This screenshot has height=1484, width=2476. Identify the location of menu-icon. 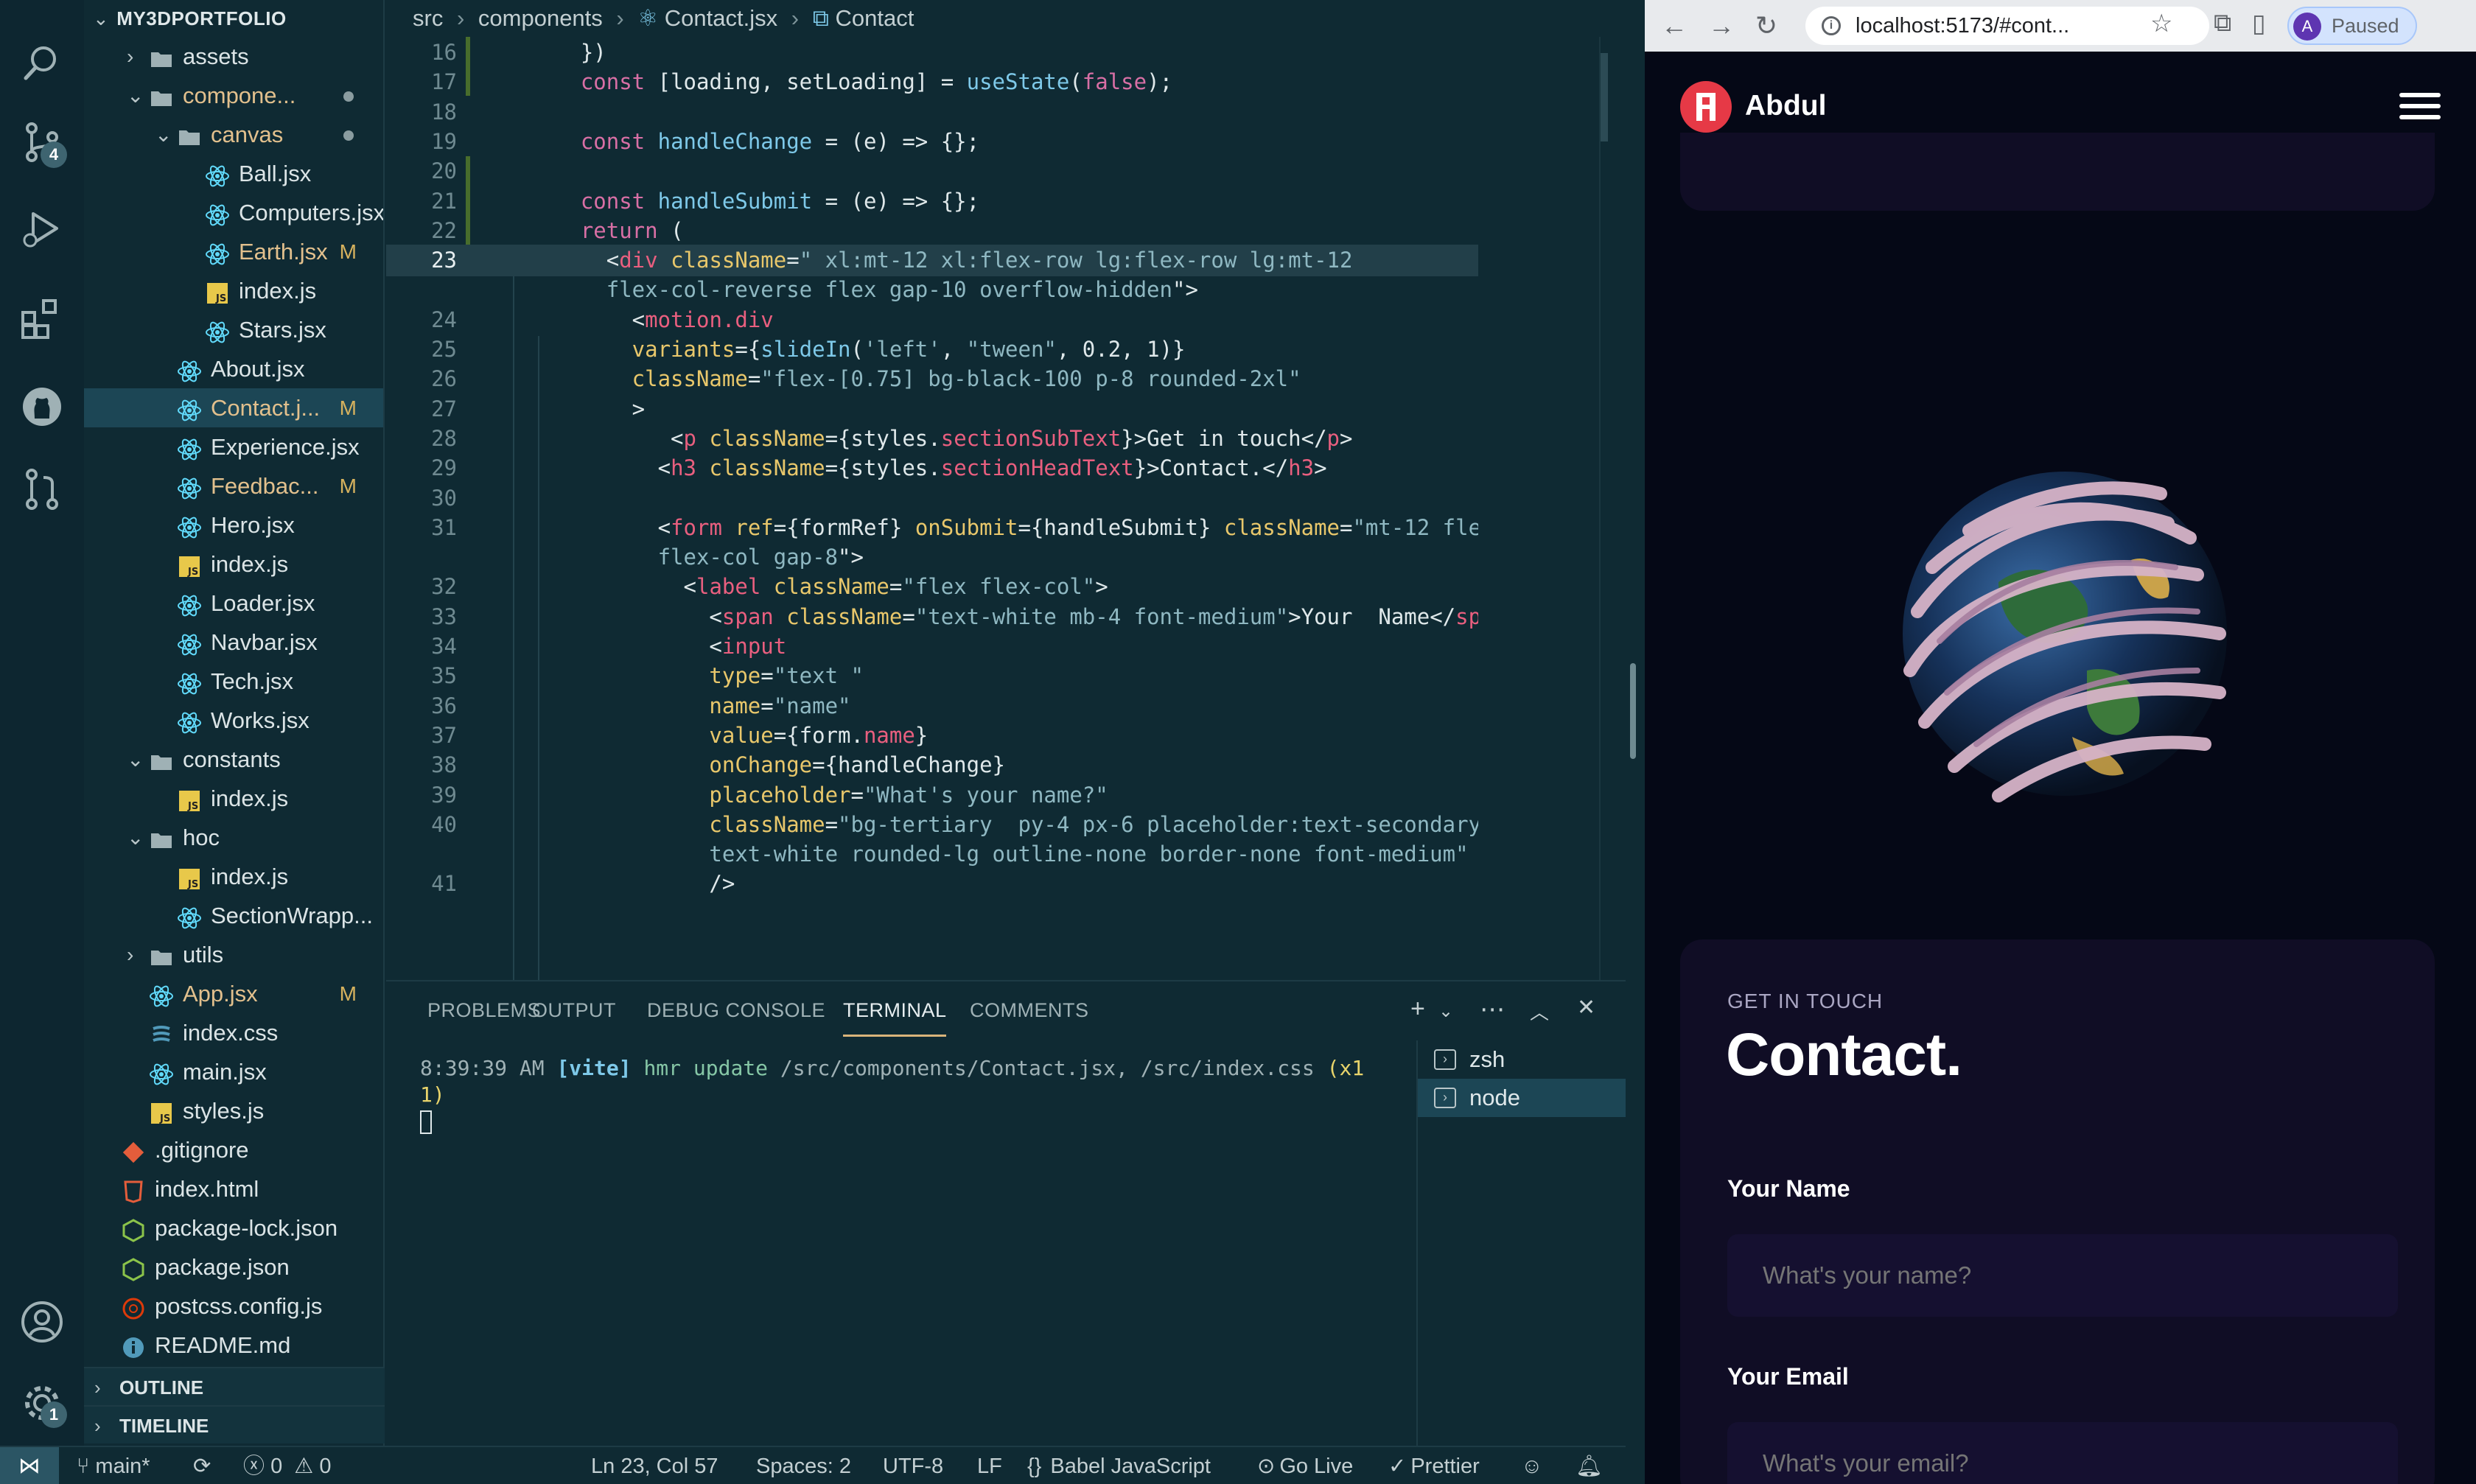
(2420, 109).